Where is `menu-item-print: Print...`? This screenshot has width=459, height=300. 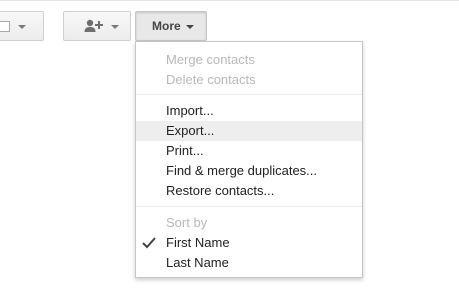
menu-item-print: Print... is located at coordinates (249, 151).